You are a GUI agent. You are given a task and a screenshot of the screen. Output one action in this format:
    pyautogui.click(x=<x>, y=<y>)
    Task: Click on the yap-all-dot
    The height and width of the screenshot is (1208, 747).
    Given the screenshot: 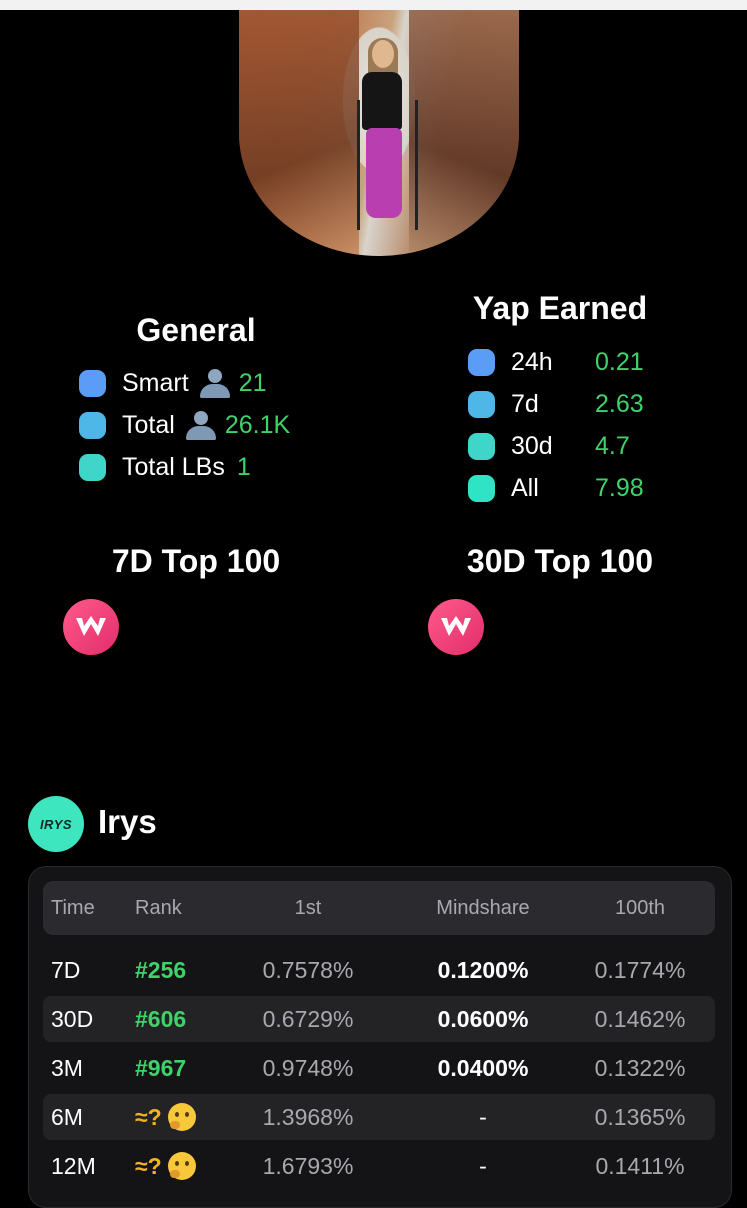 What is the action you would take?
    pyautogui.click(x=481, y=488)
    